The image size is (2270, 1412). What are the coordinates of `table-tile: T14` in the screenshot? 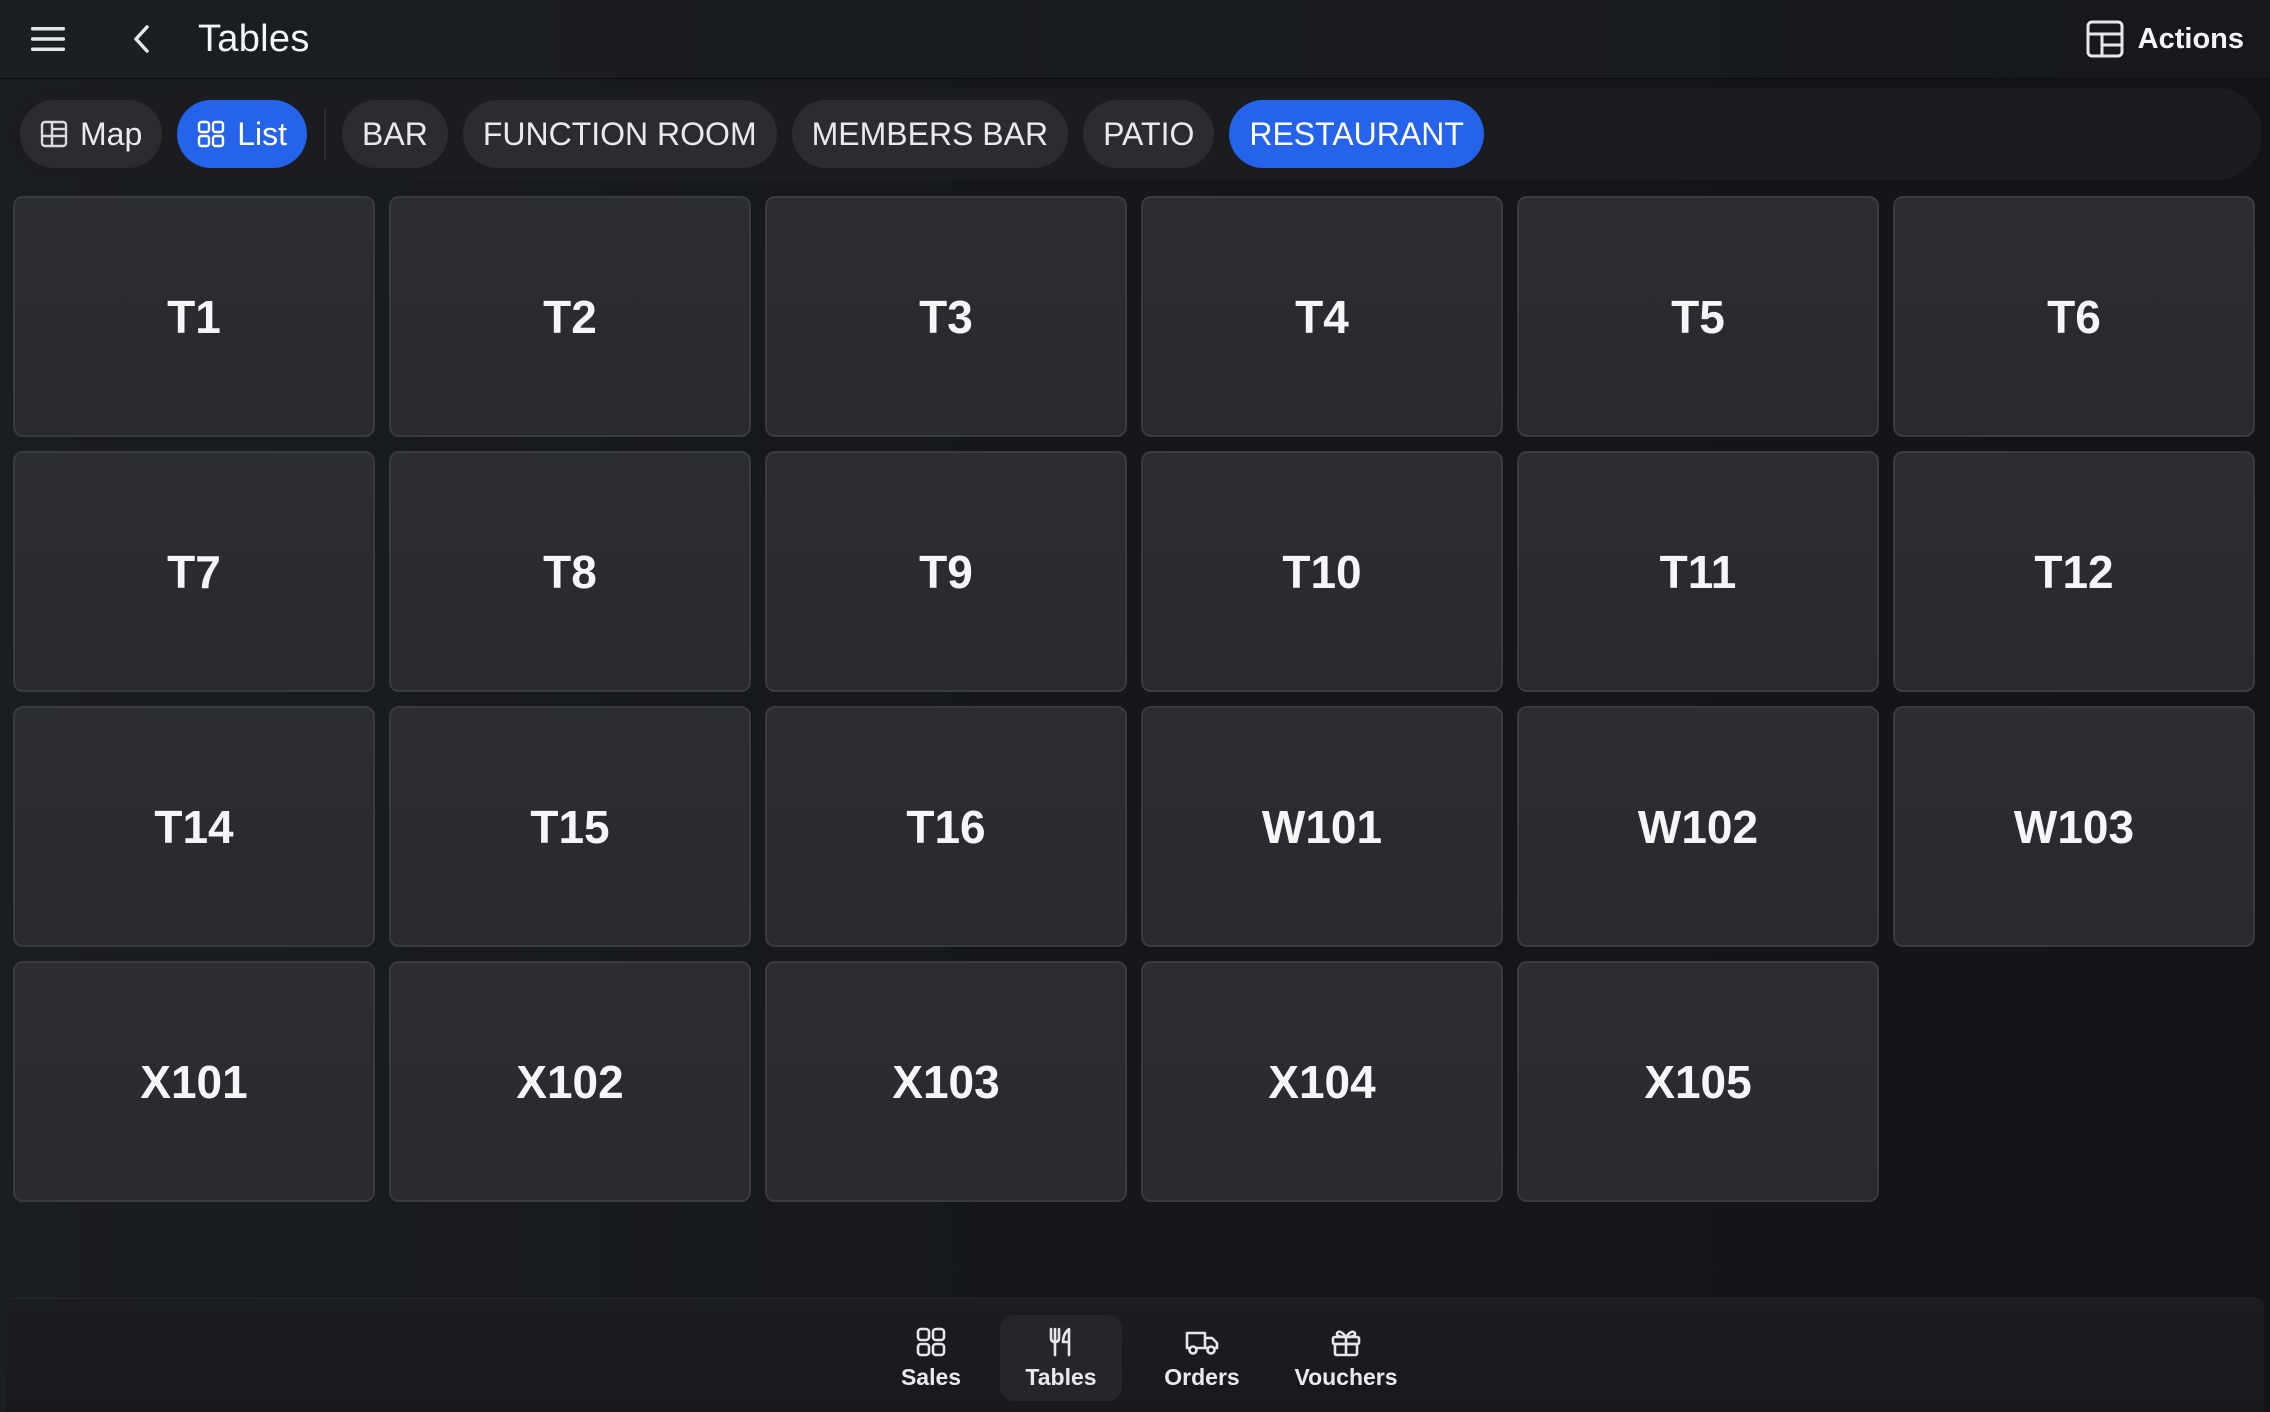 It's located at (194, 826).